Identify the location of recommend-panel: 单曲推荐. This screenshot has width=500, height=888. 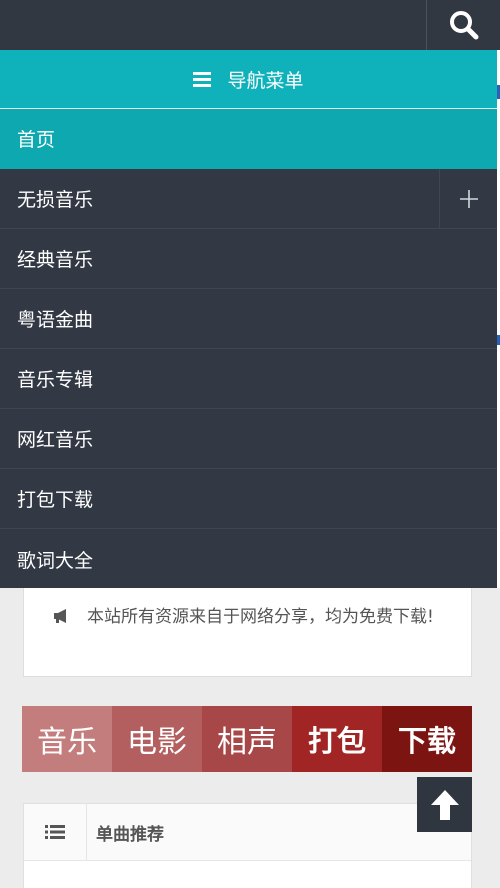
(247, 845).